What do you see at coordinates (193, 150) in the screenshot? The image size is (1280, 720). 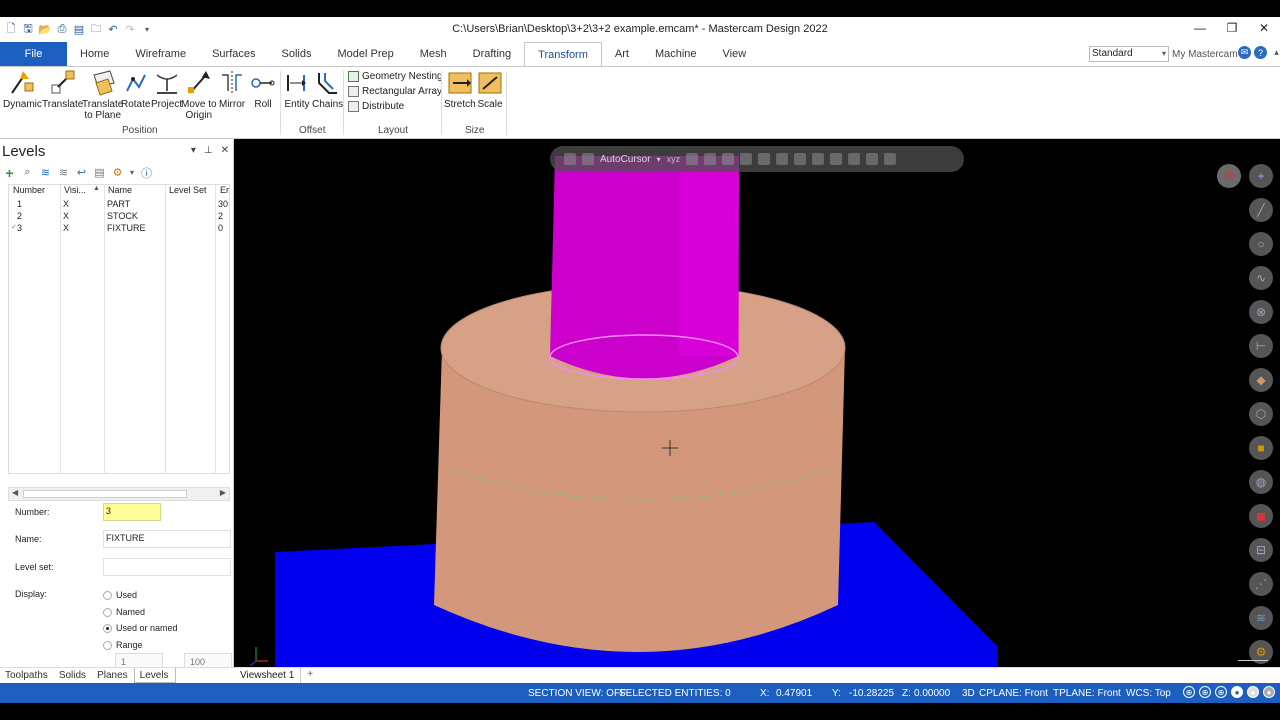 I see `panel-dropdown-icon: ▾` at bounding box center [193, 150].